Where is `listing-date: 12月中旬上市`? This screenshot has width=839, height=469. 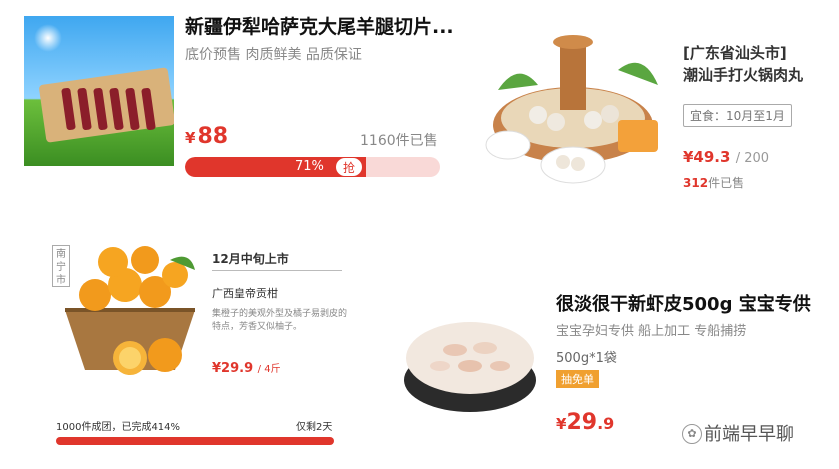 listing-date: 12月中旬上市 is located at coordinates (250, 259).